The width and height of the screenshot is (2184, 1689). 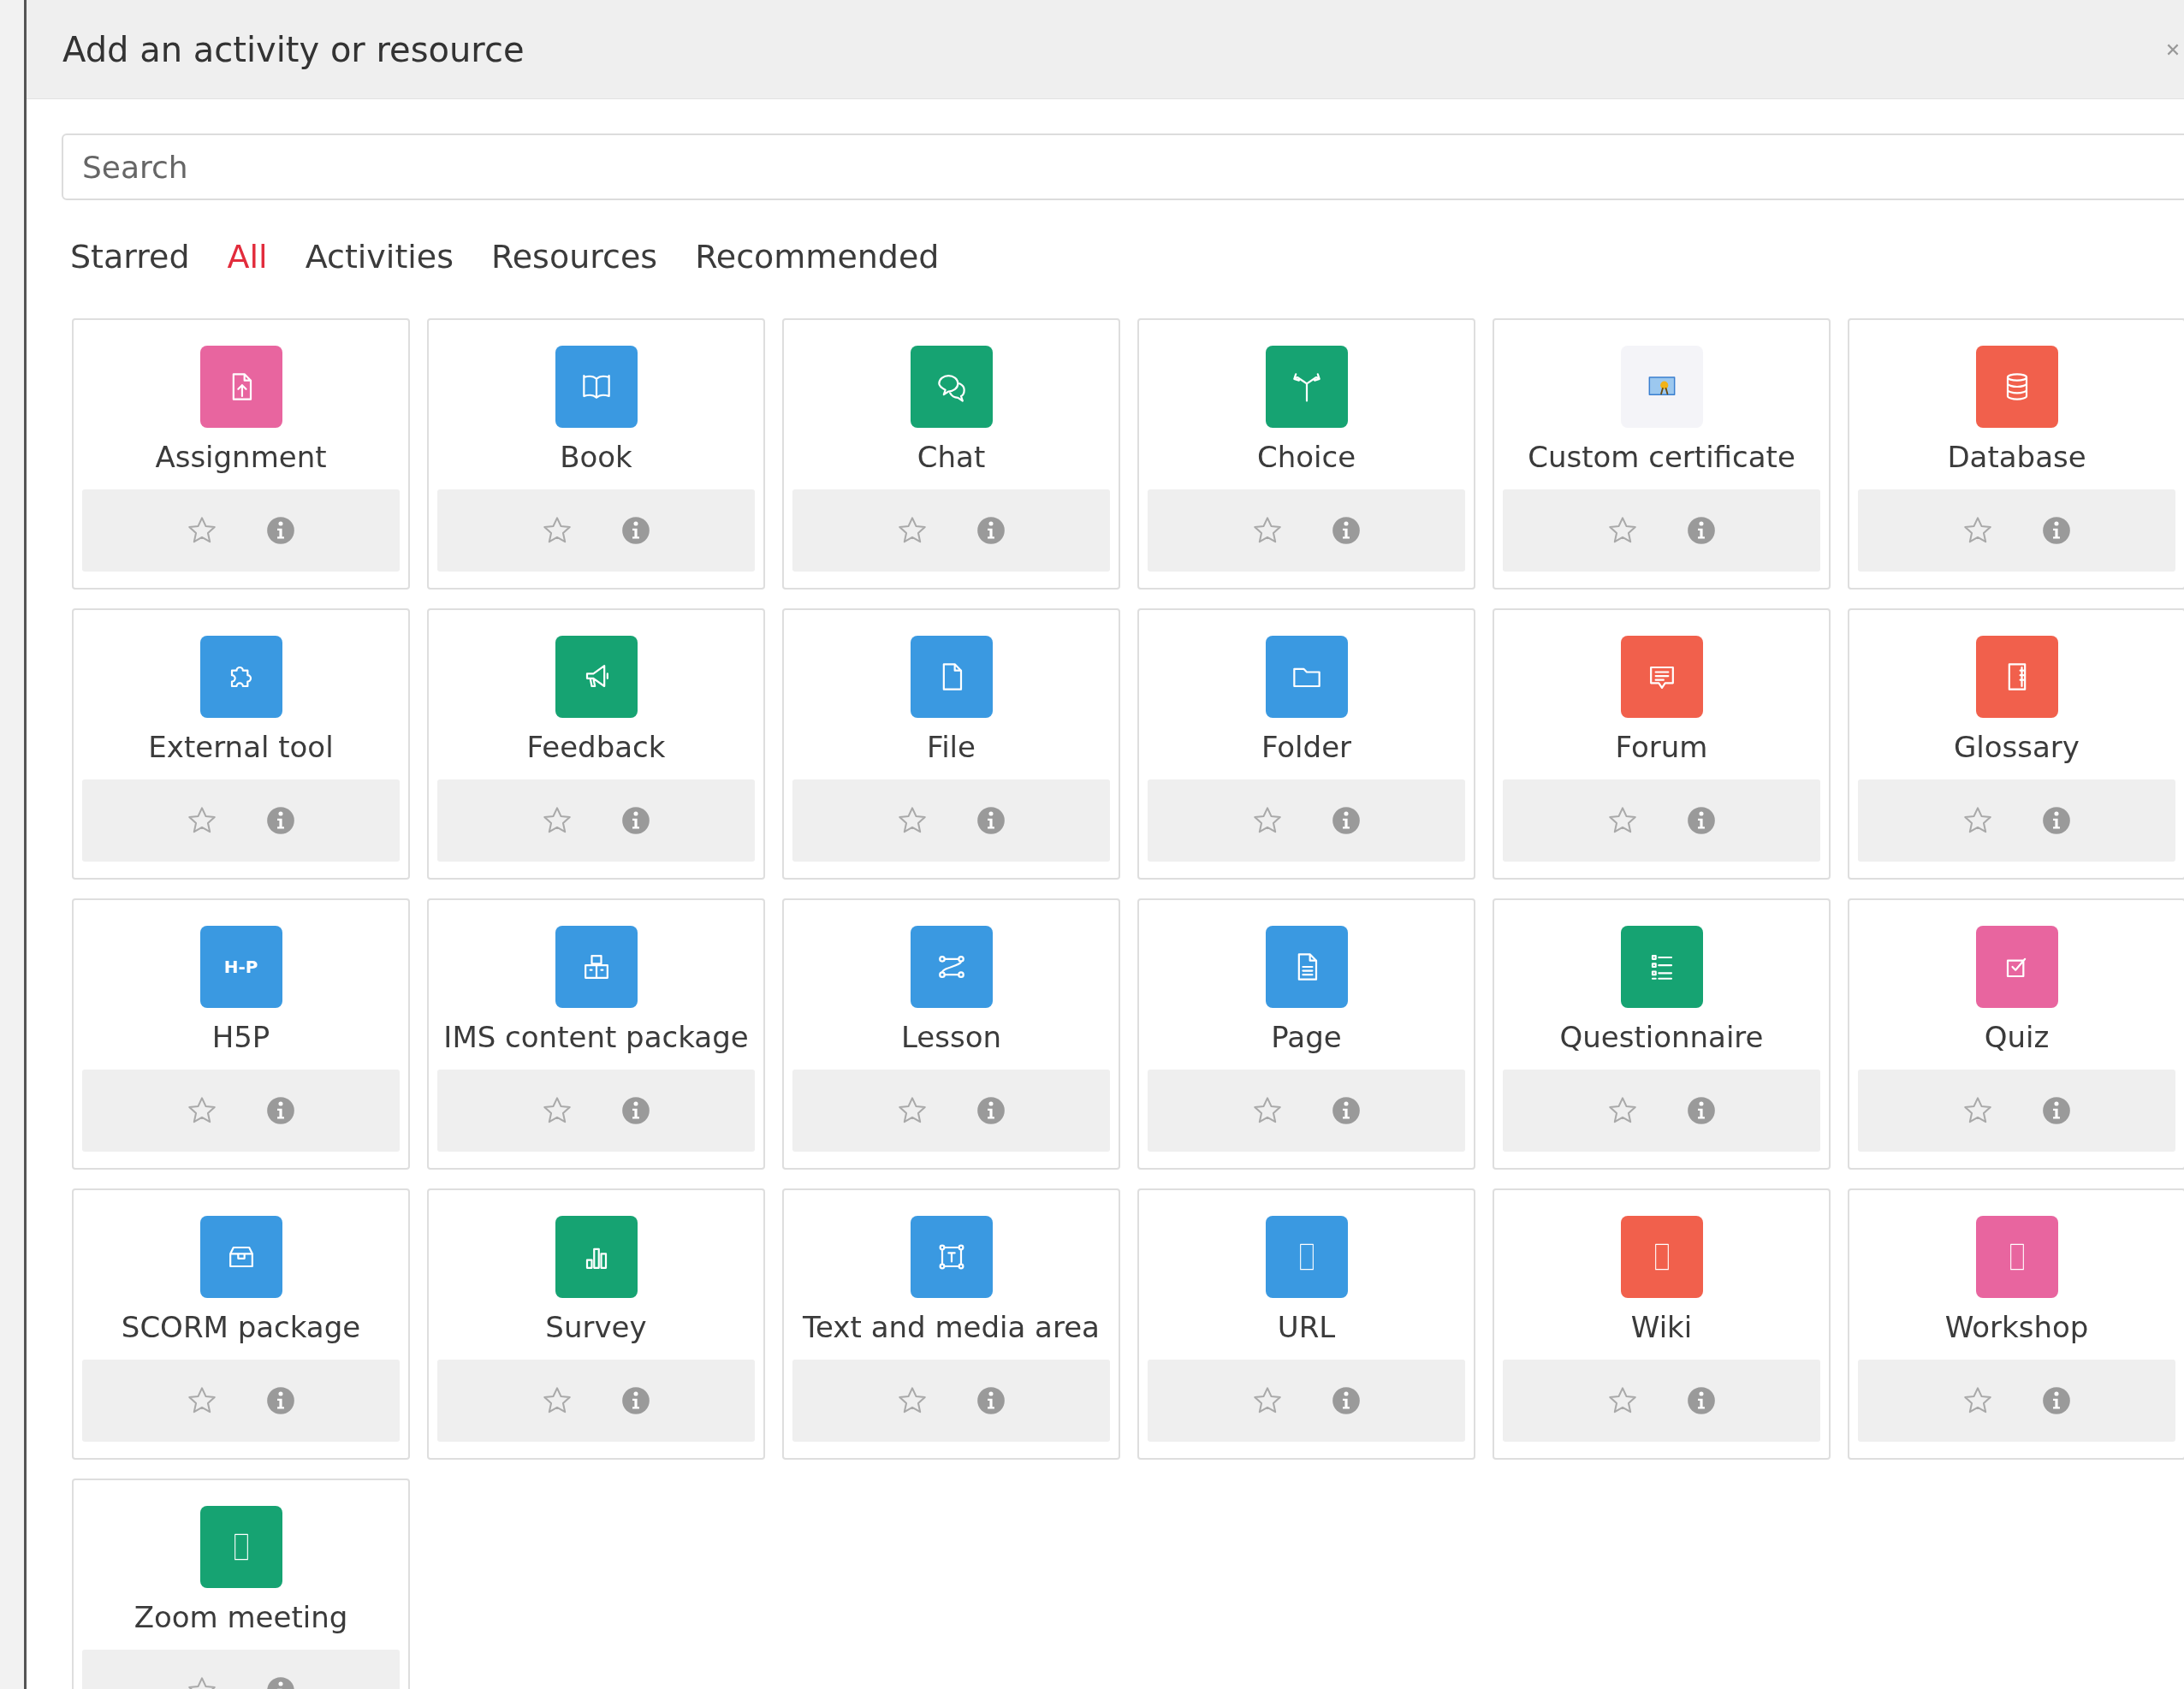 I want to click on activity-card: Forum, so click(x=1662, y=744).